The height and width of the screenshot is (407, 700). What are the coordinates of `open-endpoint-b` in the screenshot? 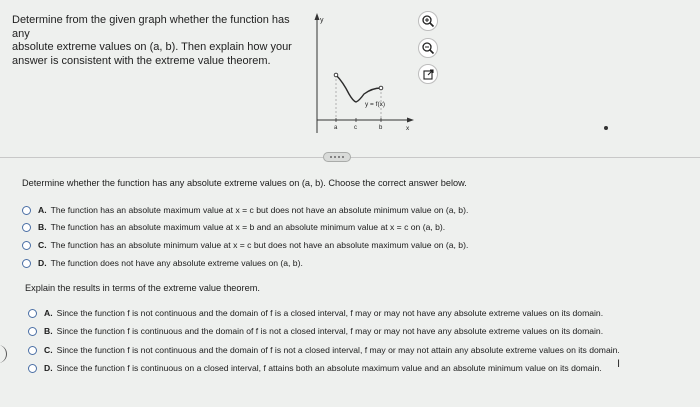 It's located at (381, 88).